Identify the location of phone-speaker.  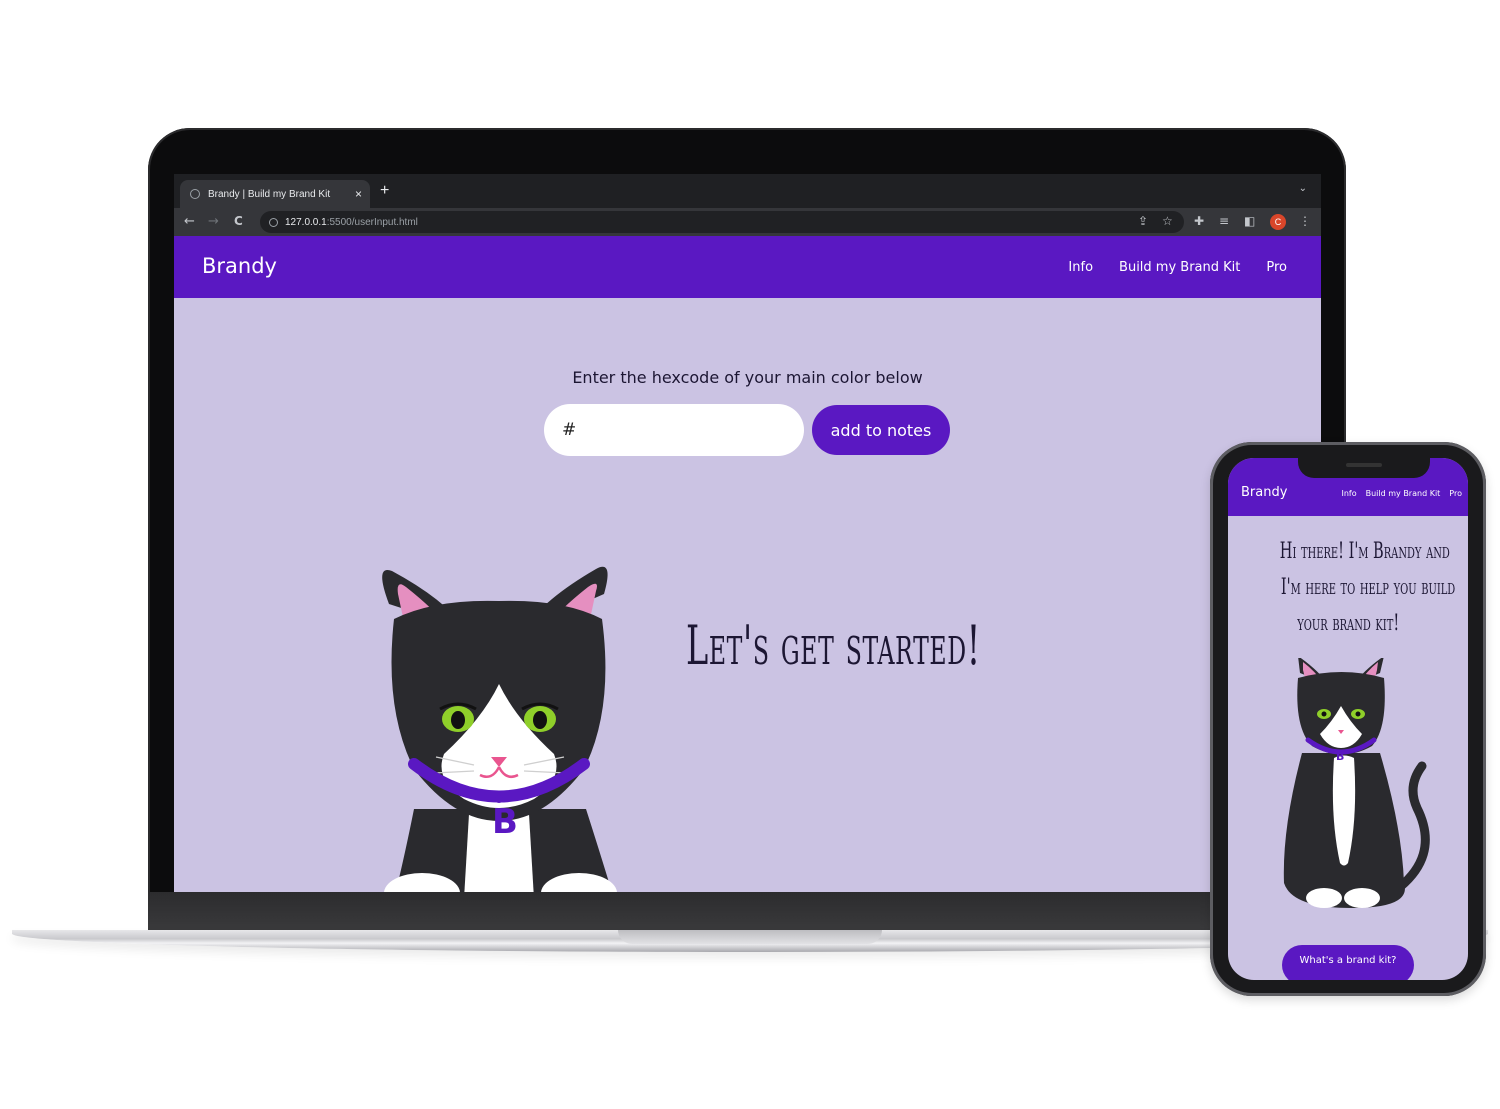
(1364, 465).